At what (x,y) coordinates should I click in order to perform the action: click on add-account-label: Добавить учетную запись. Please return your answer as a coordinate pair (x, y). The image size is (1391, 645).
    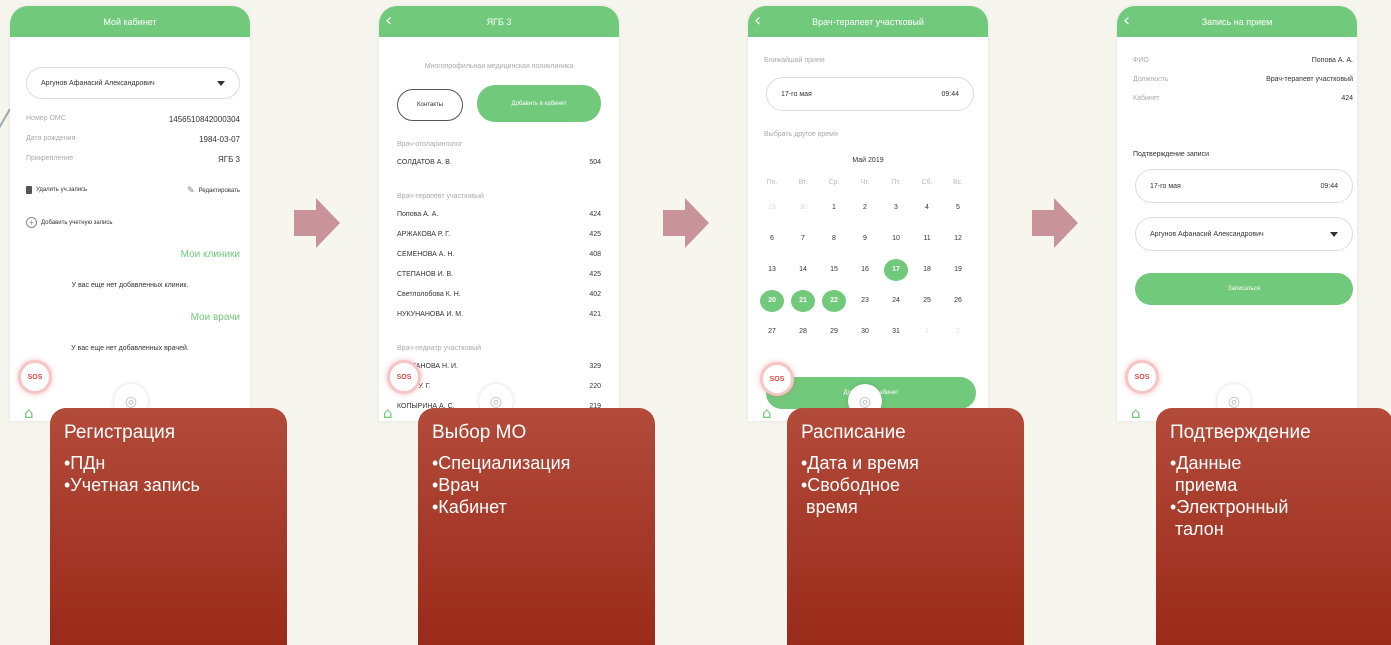
    Looking at the image, I should click on (77, 222).